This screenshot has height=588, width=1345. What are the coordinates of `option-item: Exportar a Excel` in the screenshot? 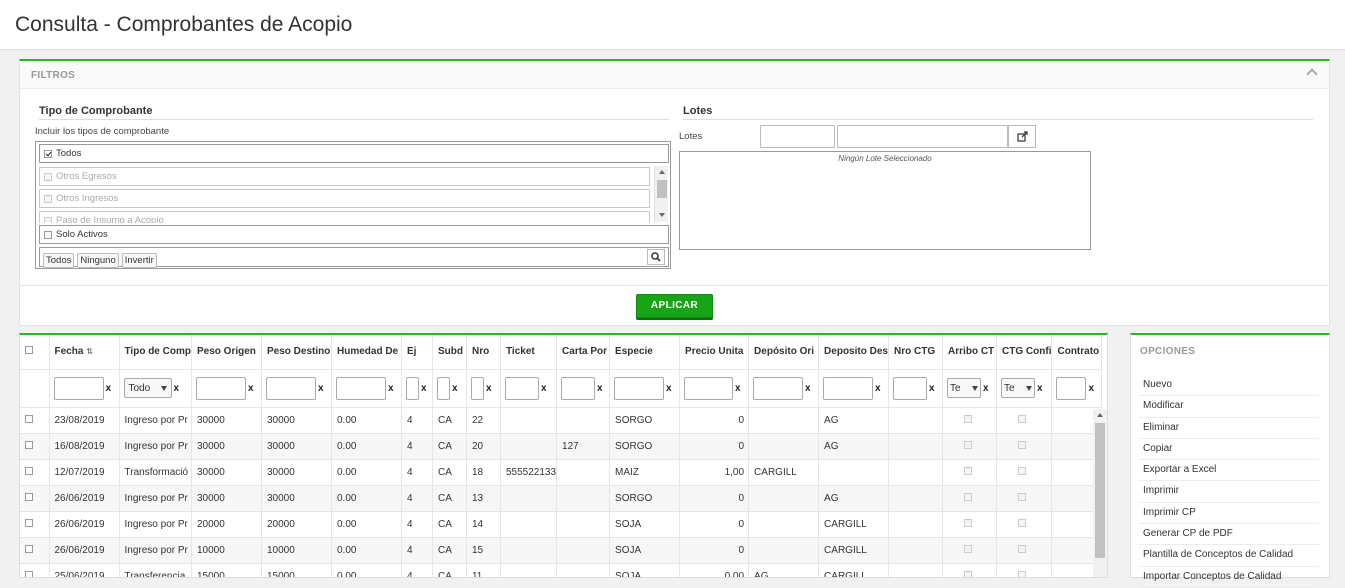 It's located at (1229, 471).